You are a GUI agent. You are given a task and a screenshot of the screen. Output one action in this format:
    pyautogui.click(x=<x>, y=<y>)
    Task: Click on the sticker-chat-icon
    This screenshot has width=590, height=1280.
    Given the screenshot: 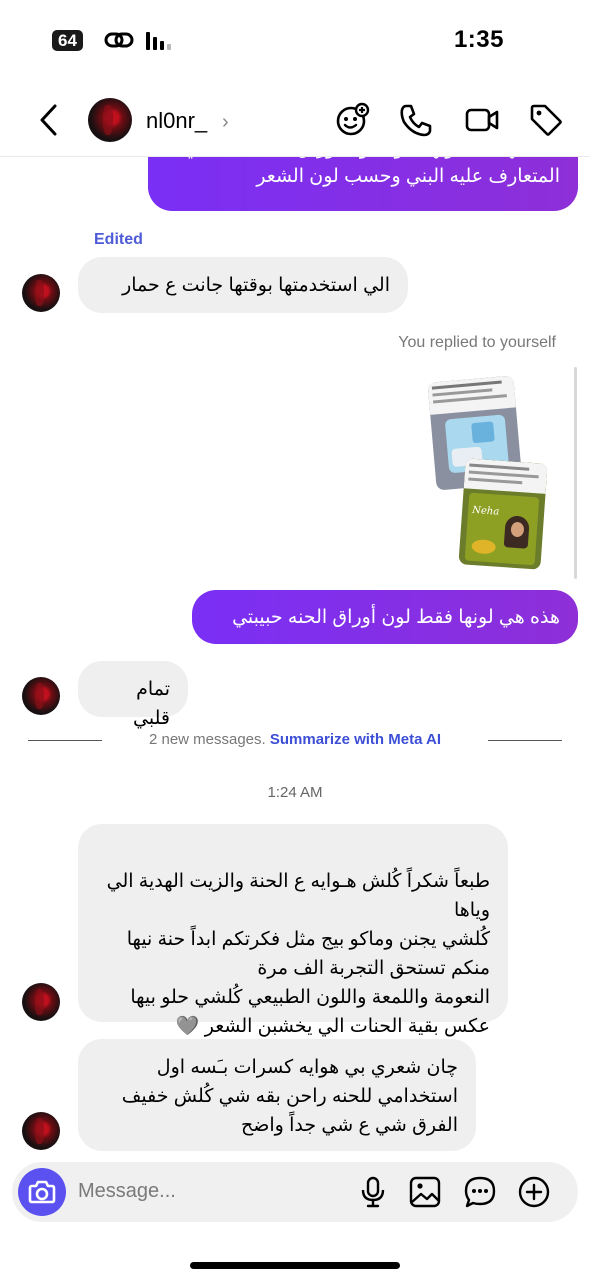 What is the action you would take?
    pyautogui.click(x=480, y=1192)
    